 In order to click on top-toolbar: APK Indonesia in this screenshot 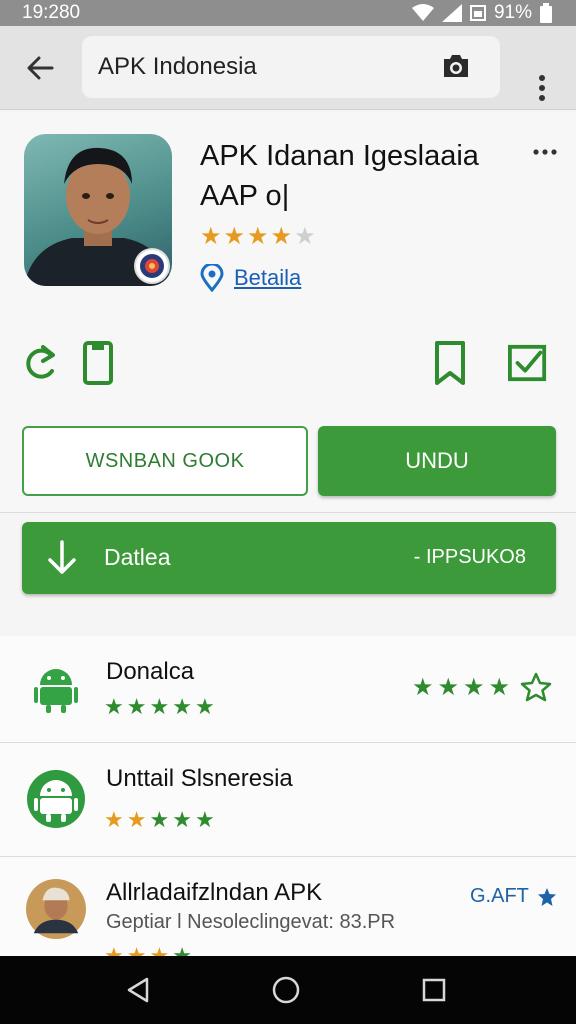, I will do `click(288, 68)`.